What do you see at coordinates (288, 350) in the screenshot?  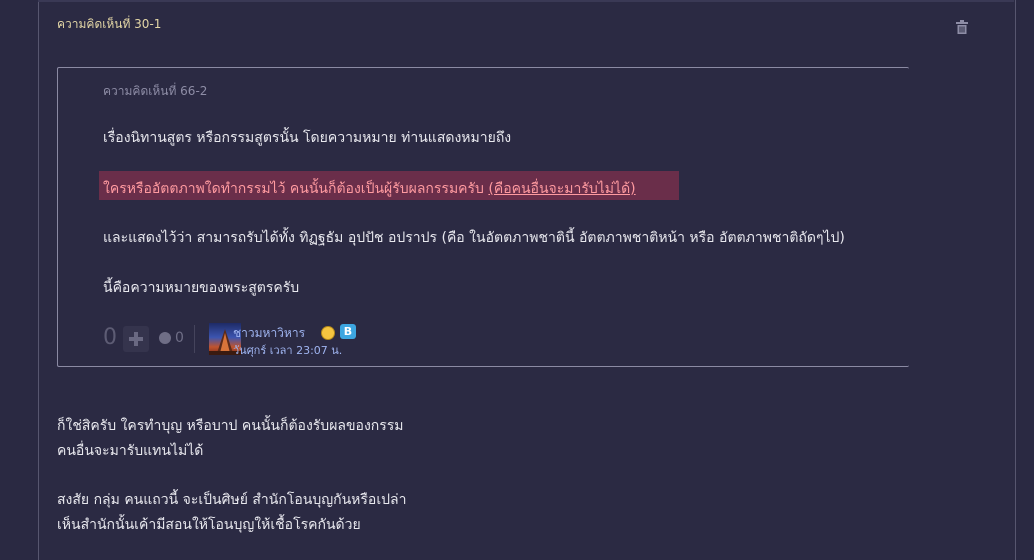 I see `post-timestamp: วันศุกร์ เวลา 23:07 น.` at bounding box center [288, 350].